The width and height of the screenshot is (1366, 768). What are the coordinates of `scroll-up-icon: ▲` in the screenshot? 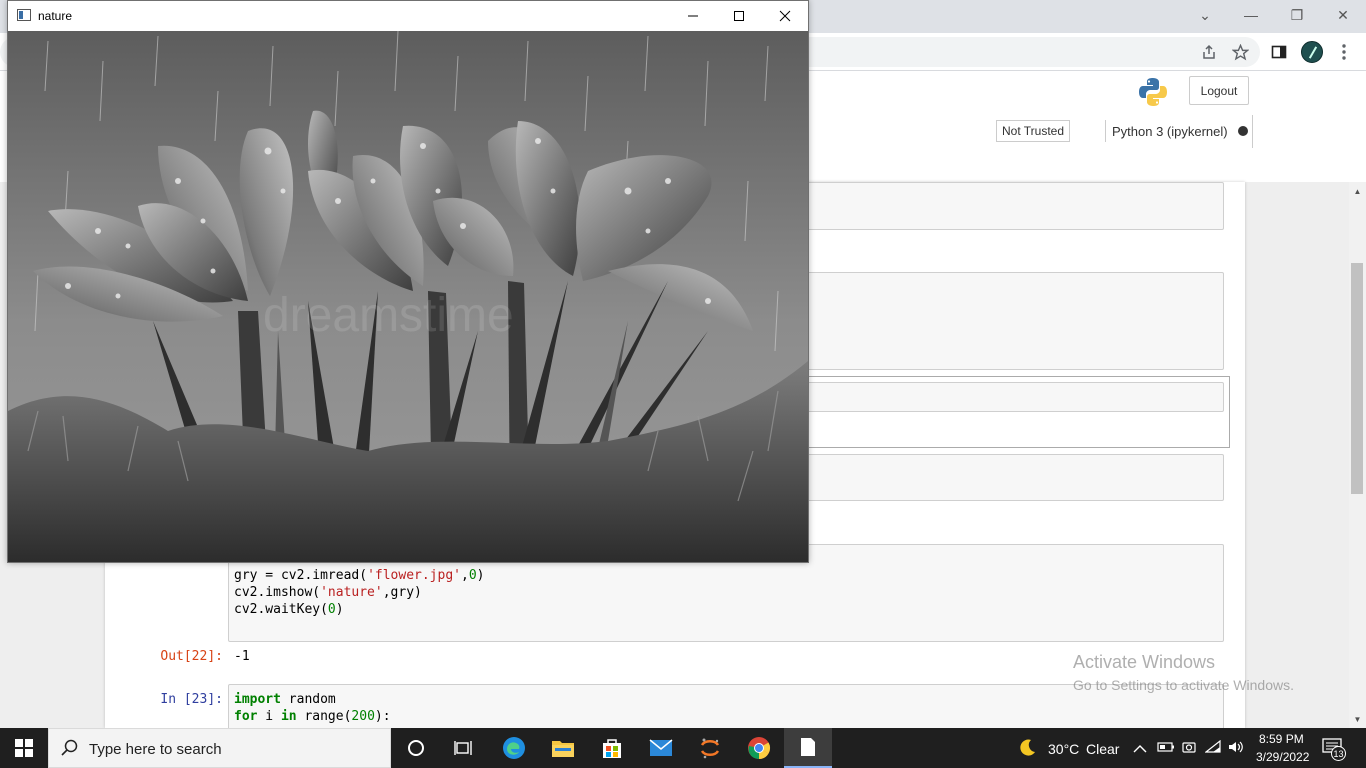 It's located at (1357, 191).